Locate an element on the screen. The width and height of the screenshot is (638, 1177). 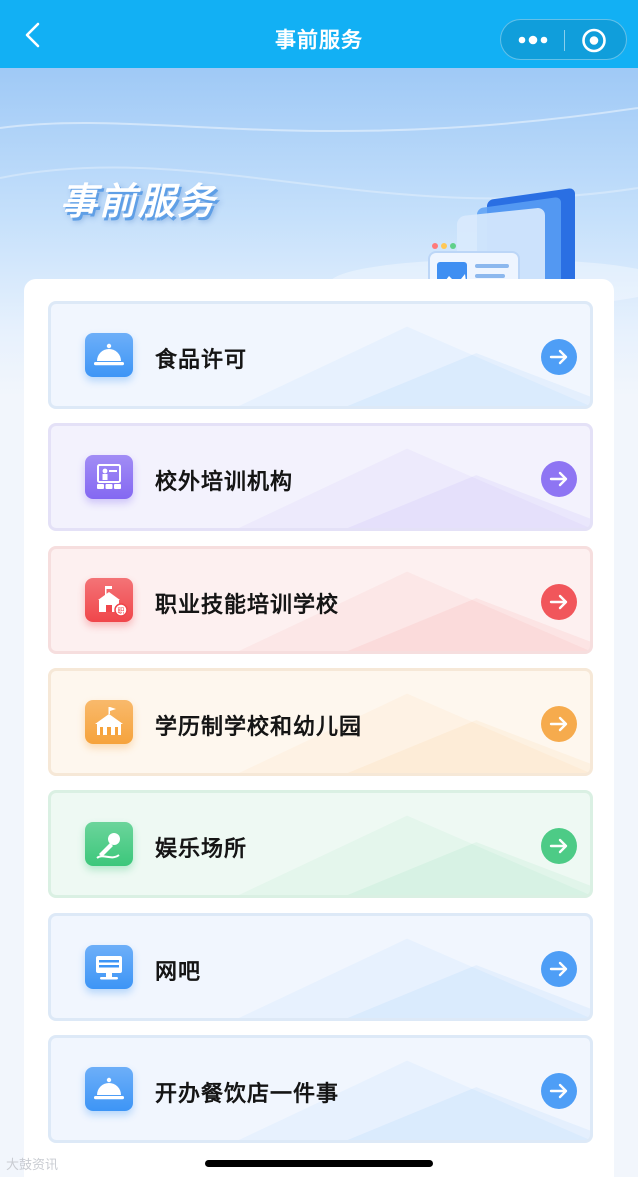
vocational-school-icon: 职 is located at coordinates (113, 601).